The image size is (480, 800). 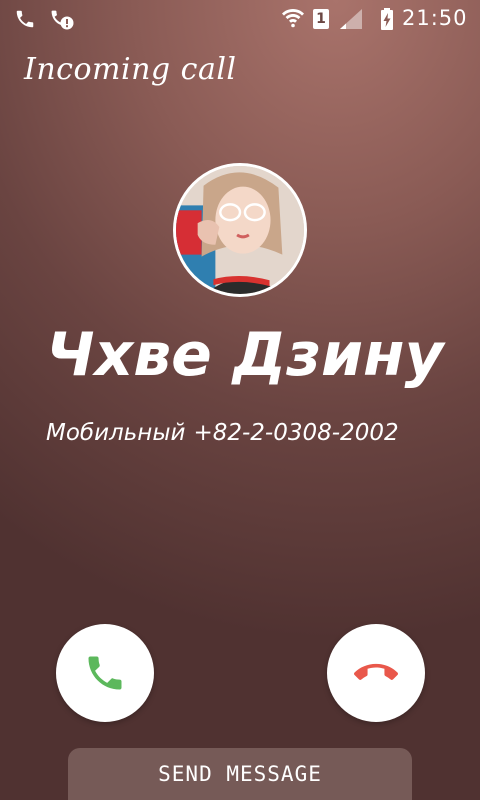 I want to click on battery-charging-icon, so click(x=387, y=19).